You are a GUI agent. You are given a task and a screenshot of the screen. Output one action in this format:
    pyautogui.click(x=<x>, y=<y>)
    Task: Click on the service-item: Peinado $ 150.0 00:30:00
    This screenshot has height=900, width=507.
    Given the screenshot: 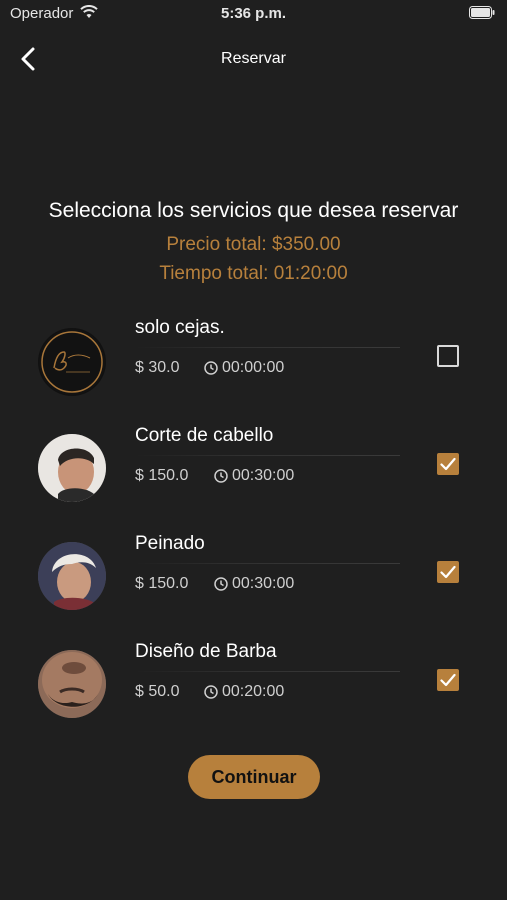 What is the action you would take?
    pyautogui.click(x=253, y=576)
    